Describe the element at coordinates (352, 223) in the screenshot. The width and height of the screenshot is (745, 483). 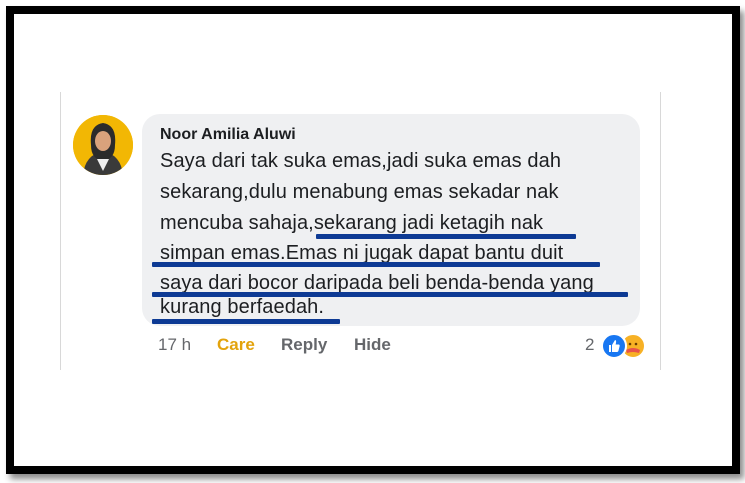
I see `comment-line: mencuba sahaja,sekarang jadi ketagih nak` at that location.